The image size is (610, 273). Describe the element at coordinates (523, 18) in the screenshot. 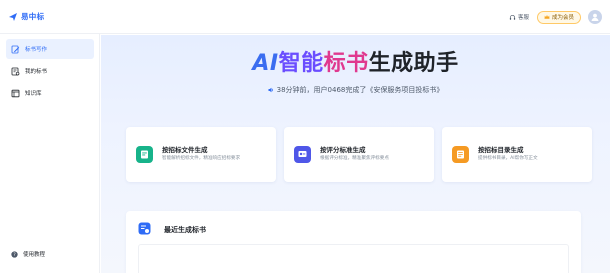

I see `support-label: 客服` at that location.